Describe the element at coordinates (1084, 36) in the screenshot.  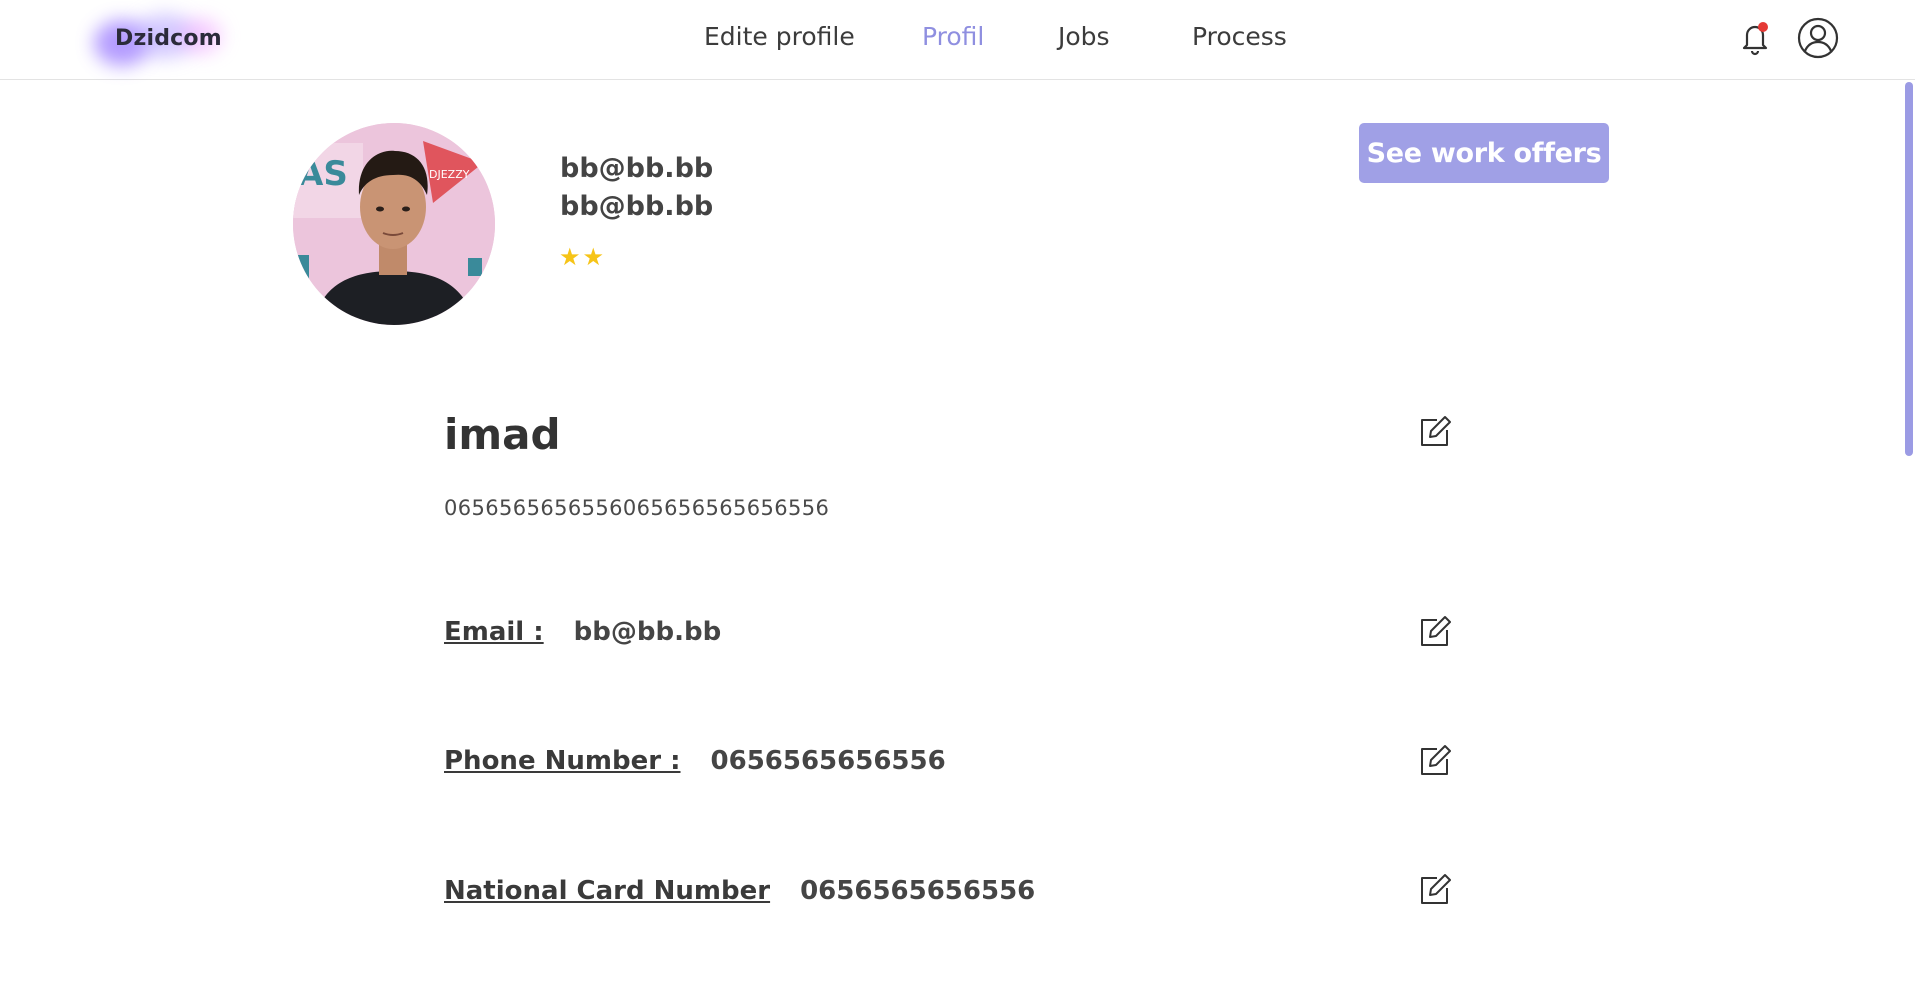
I see `nav-jobs: Jobs` at that location.